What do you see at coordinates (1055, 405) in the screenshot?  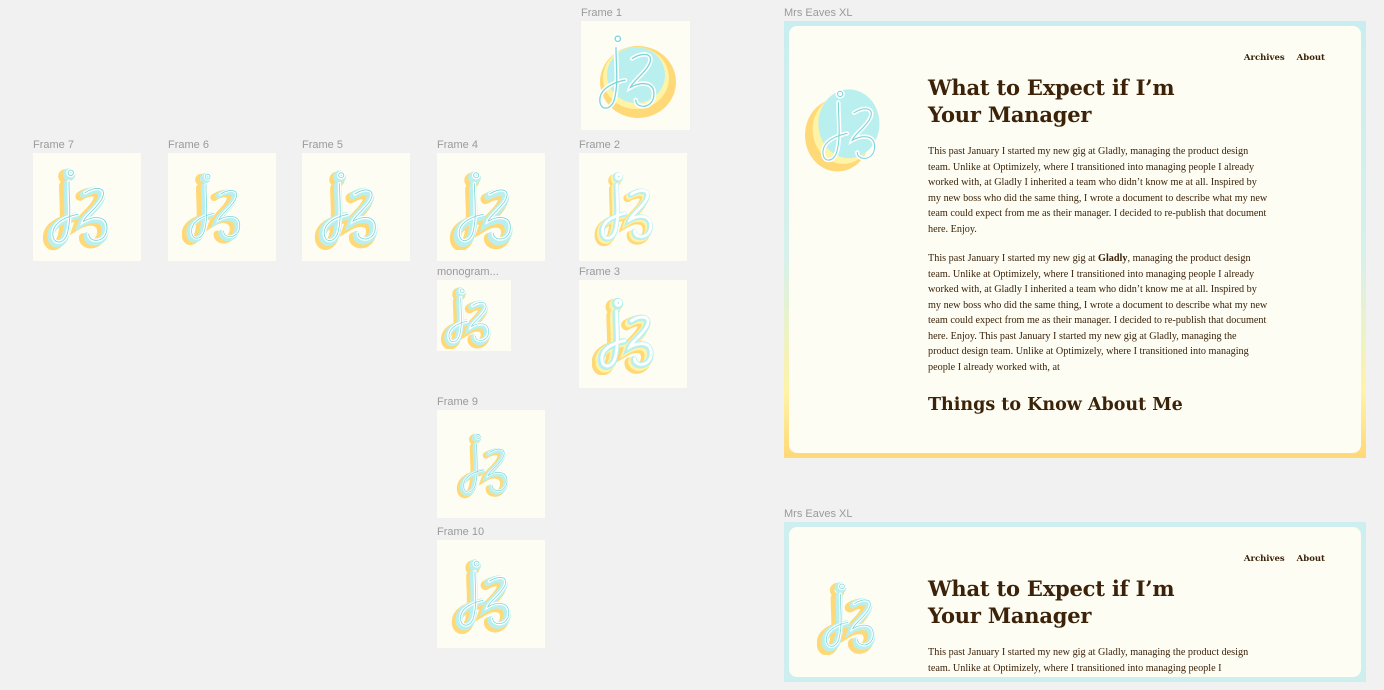 I see `section-heading: Things to Know About Me` at bounding box center [1055, 405].